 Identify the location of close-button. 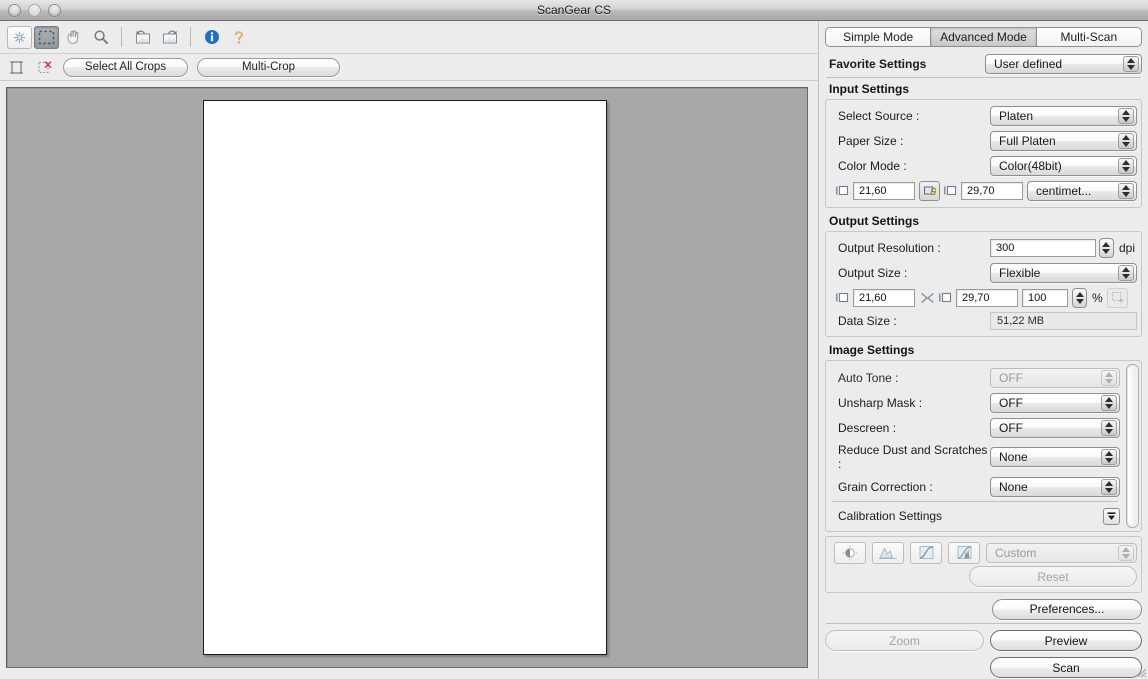
(14, 10).